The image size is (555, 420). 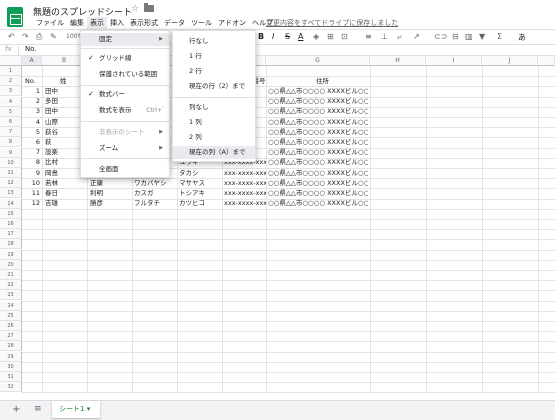 What do you see at coordinates (11, 203) in the screenshot?
I see `row-header-14: 14` at bounding box center [11, 203].